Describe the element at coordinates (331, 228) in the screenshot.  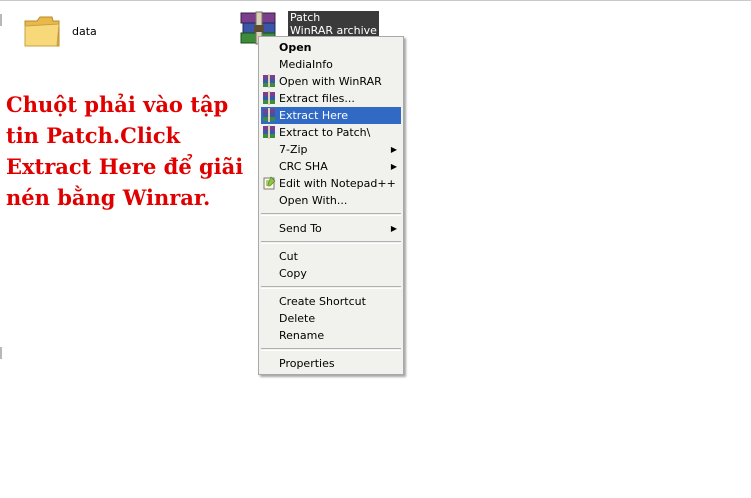
I see `menu-item-send-to: Send To ▶` at that location.